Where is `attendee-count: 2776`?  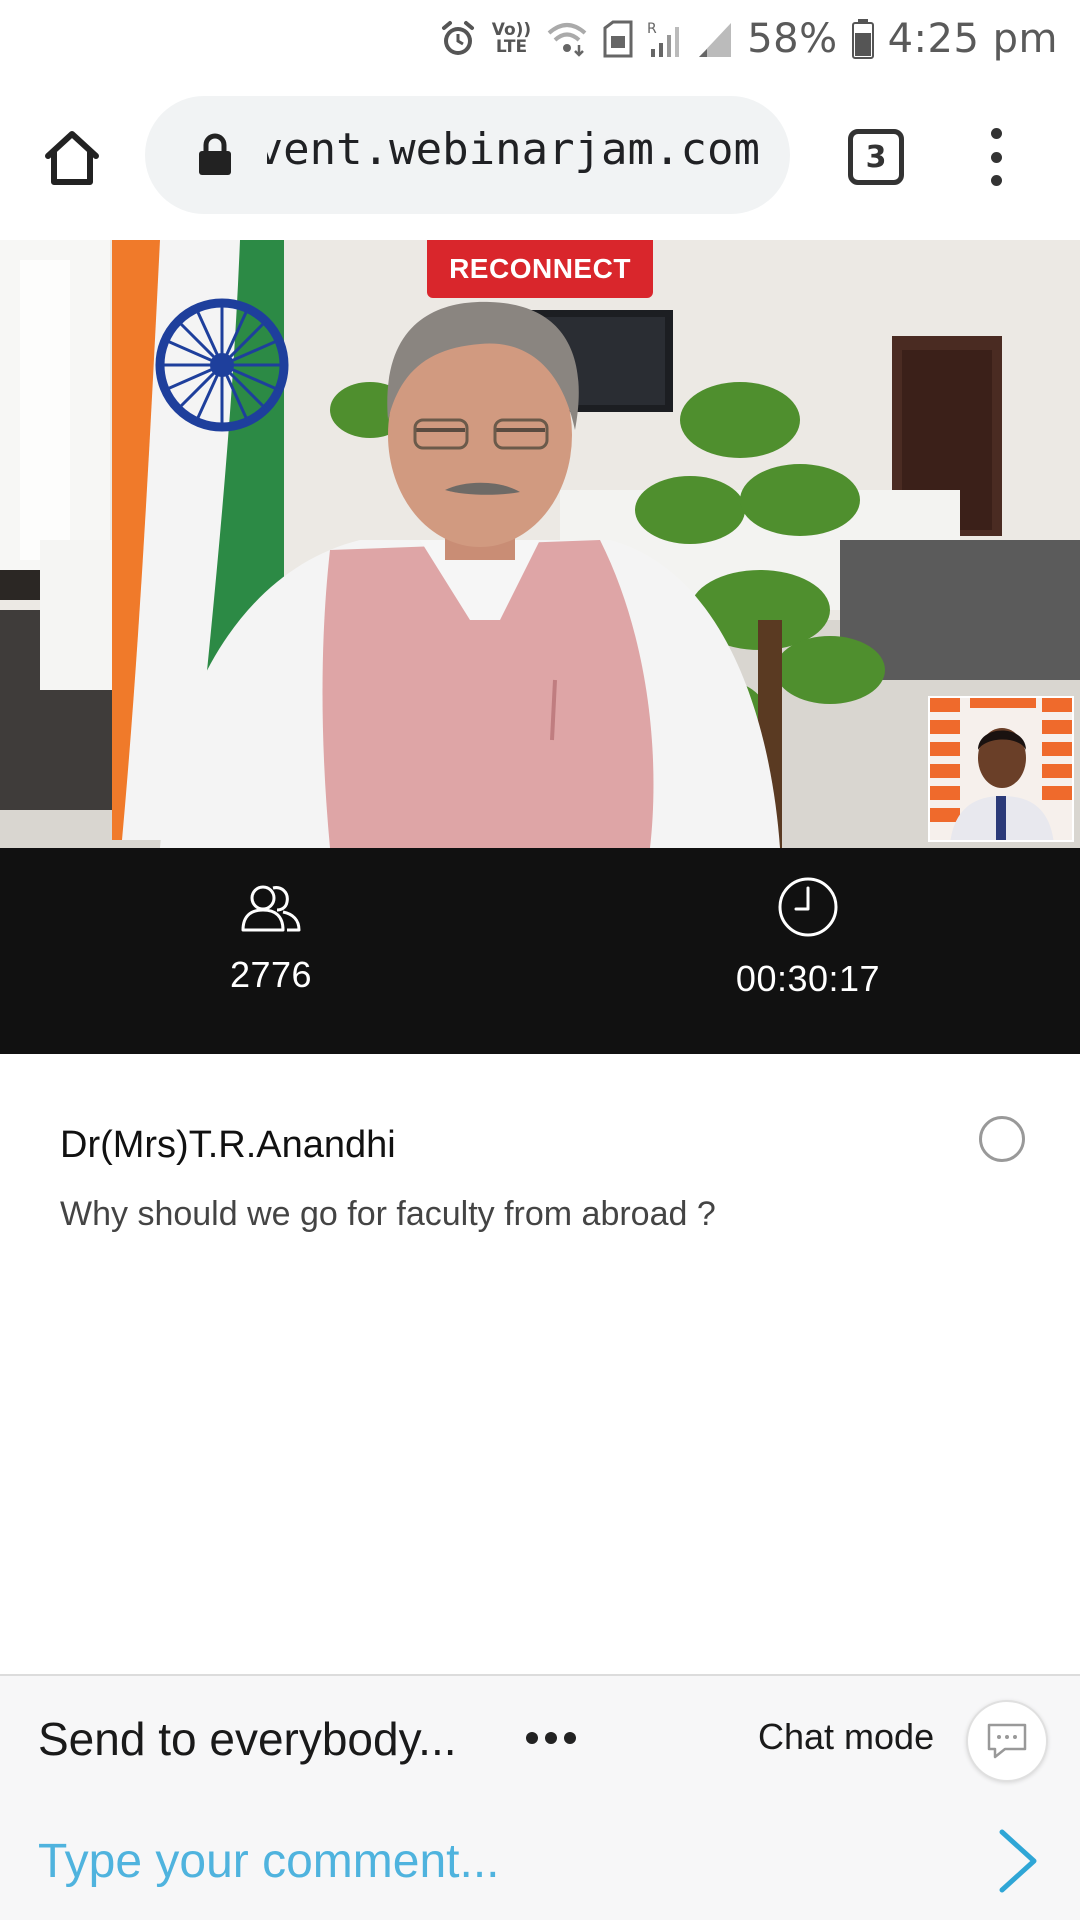
attendee-count: 2776 is located at coordinates (271, 939).